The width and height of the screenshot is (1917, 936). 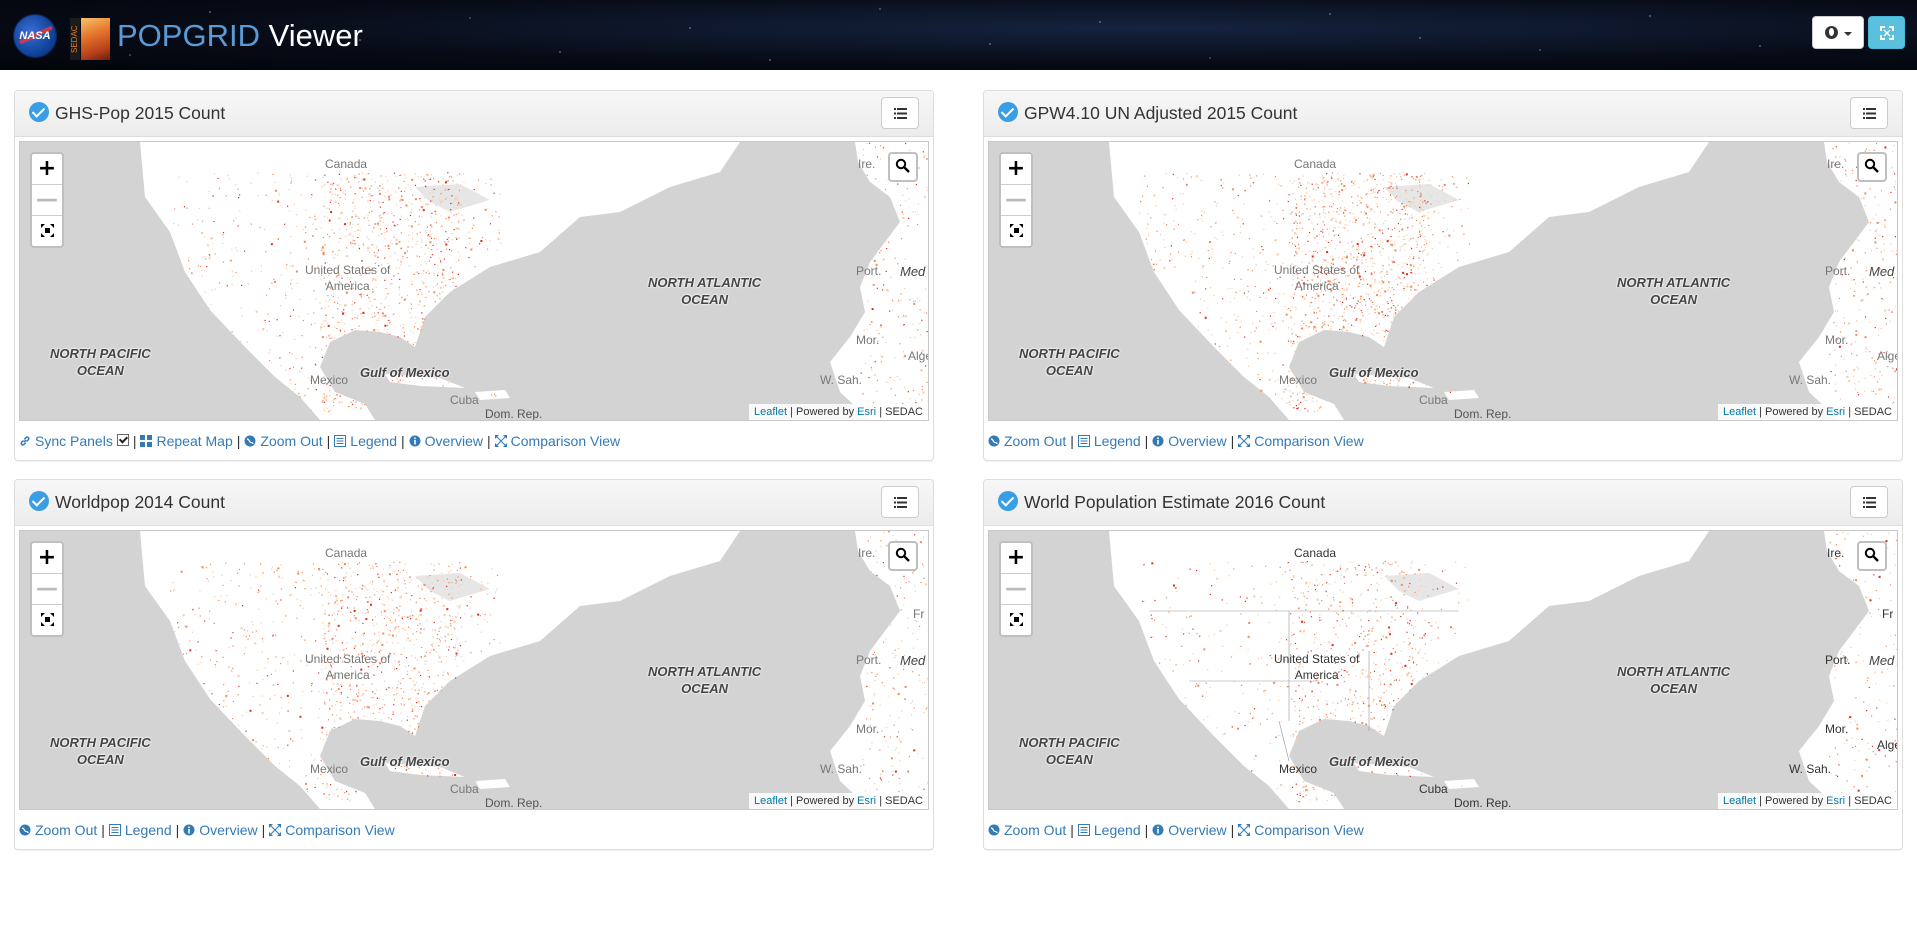 I want to click on map-label-north-pacific: NORTH PACIFIC OCEAN, so click(x=1069, y=362).